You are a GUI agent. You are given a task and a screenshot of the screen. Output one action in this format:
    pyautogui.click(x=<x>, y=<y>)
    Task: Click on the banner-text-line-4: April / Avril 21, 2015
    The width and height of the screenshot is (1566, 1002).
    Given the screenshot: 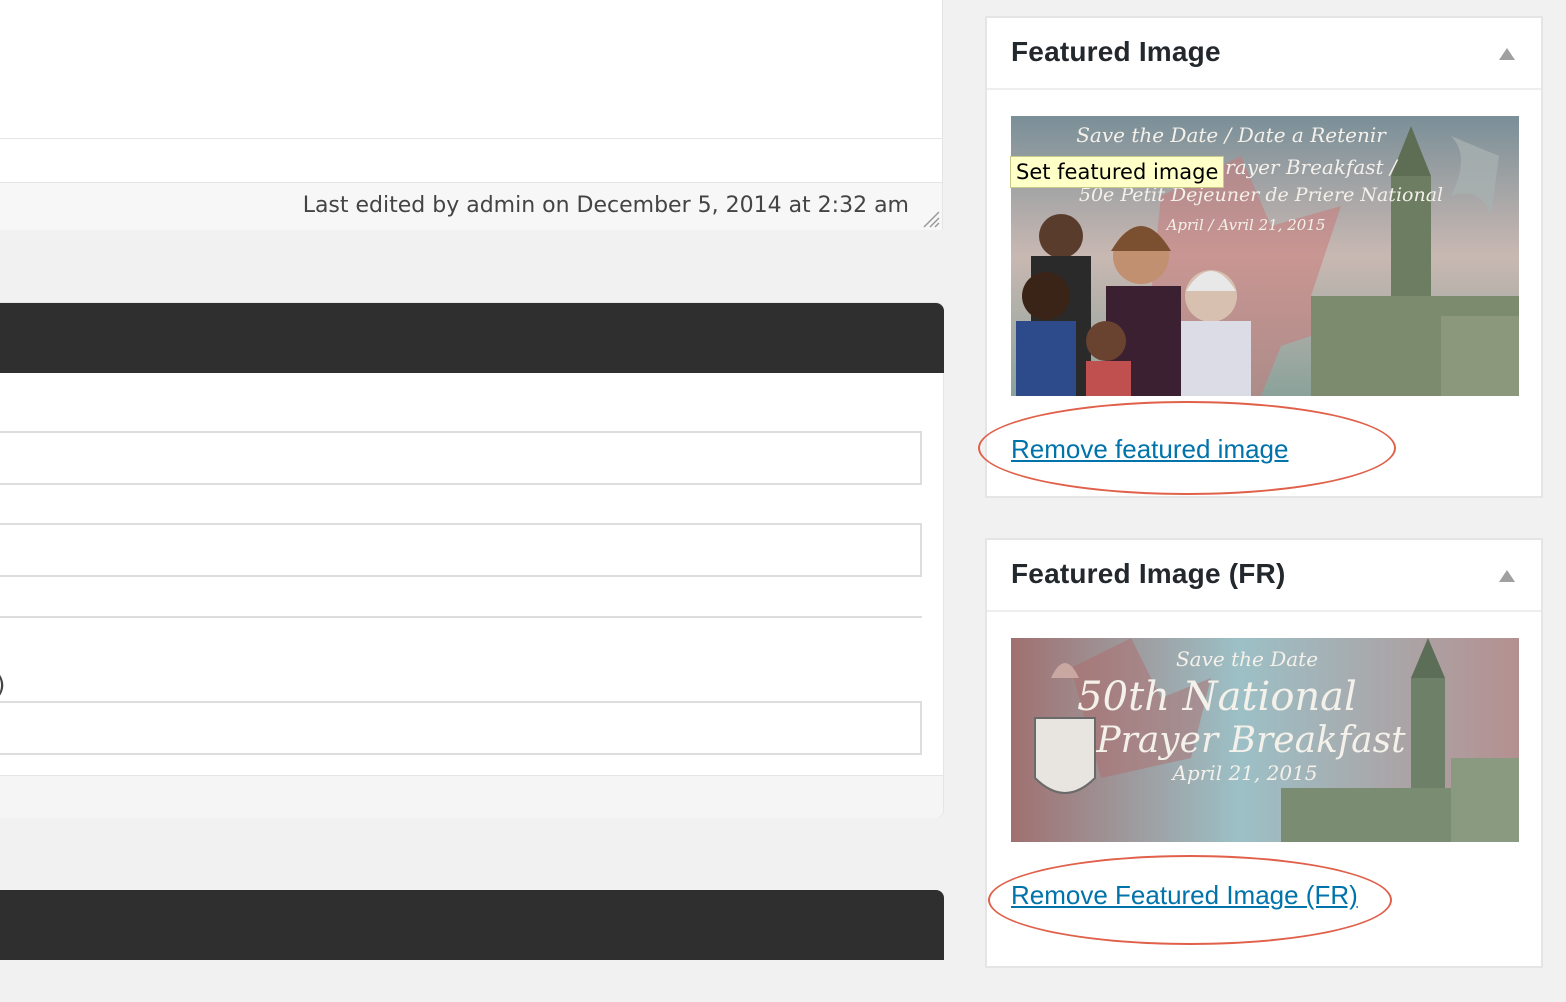 What is the action you would take?
    pyautogui.click(x=1245, y=225)
    